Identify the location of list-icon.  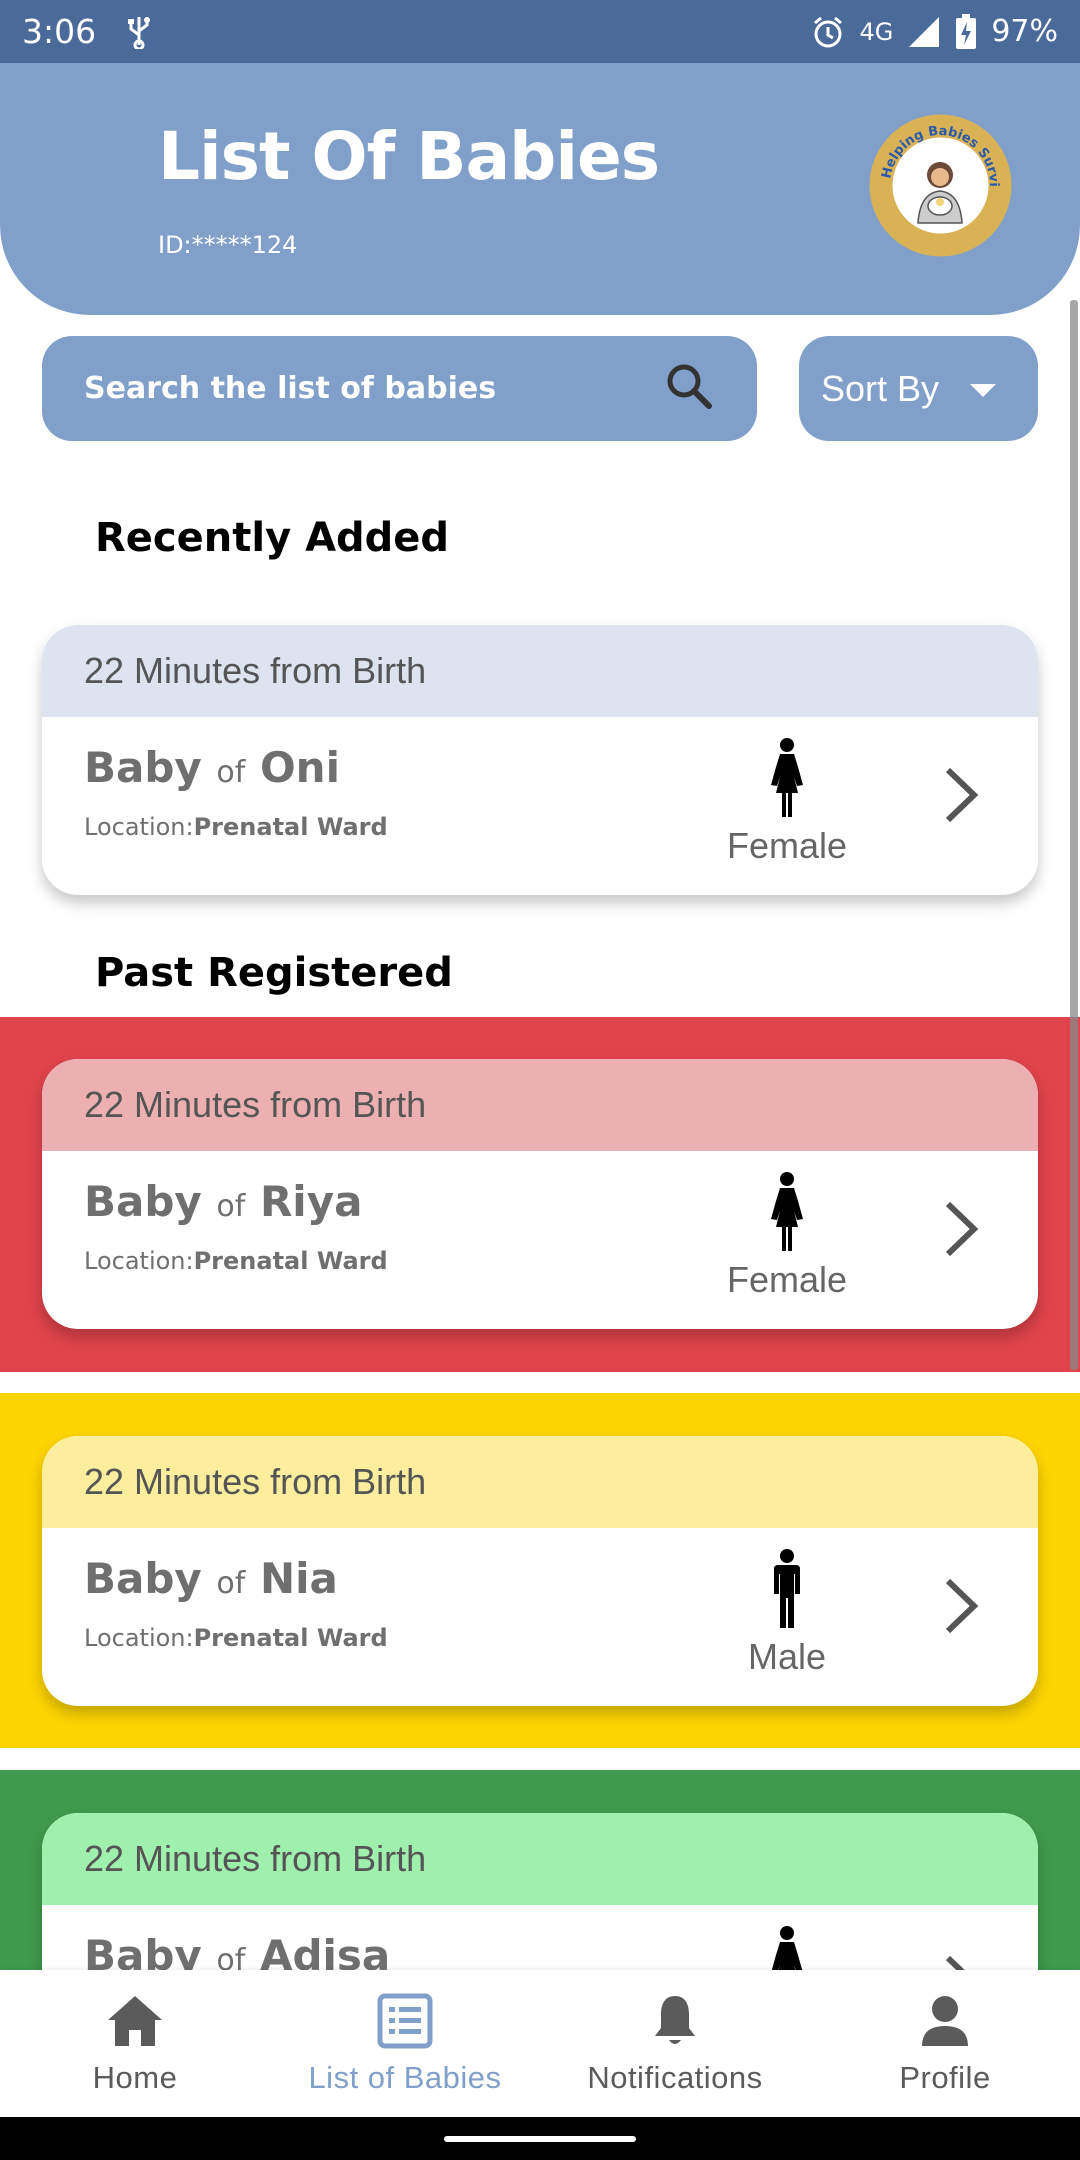
(405, 2021).